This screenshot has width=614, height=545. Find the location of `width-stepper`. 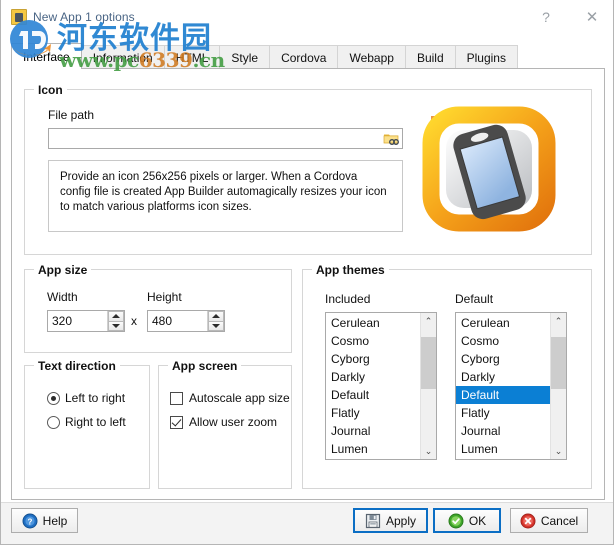

width-stepper is located at coordinates (86, 321).